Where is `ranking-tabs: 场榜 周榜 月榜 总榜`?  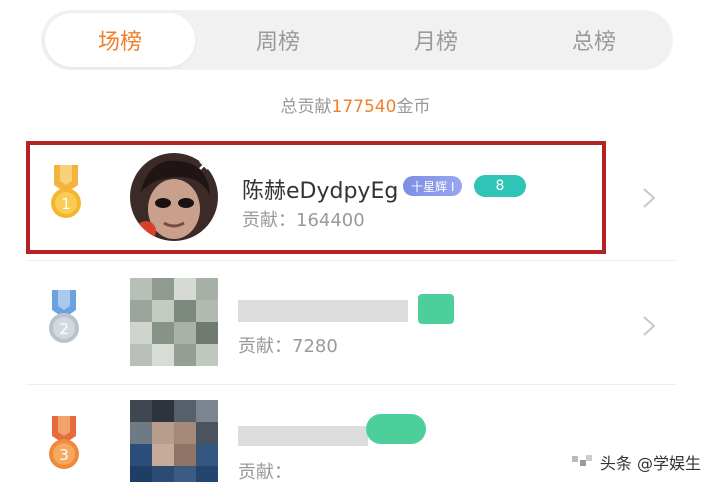 ranking-tabs: 场榜 周榜 月榜 总榜 is located at coordinates (357, 40).